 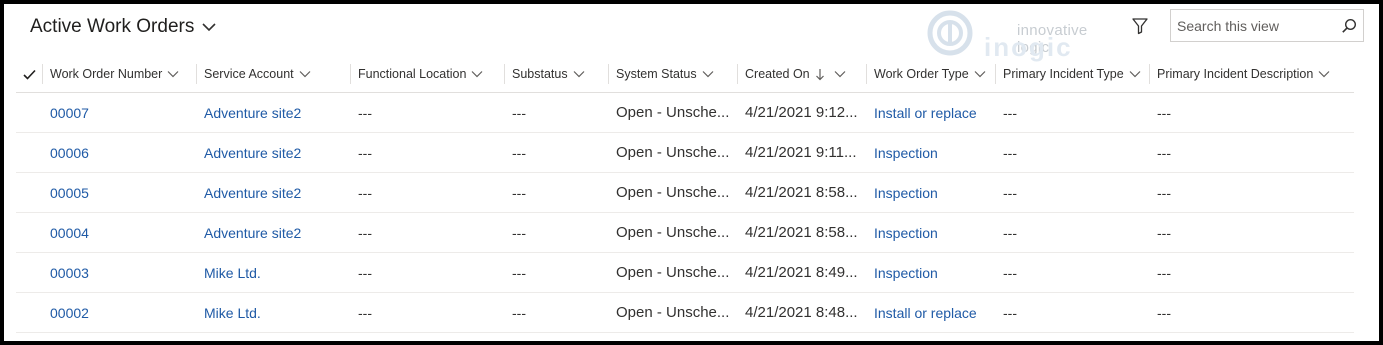 I want to click on search-box, so click(x=1267, y=25).